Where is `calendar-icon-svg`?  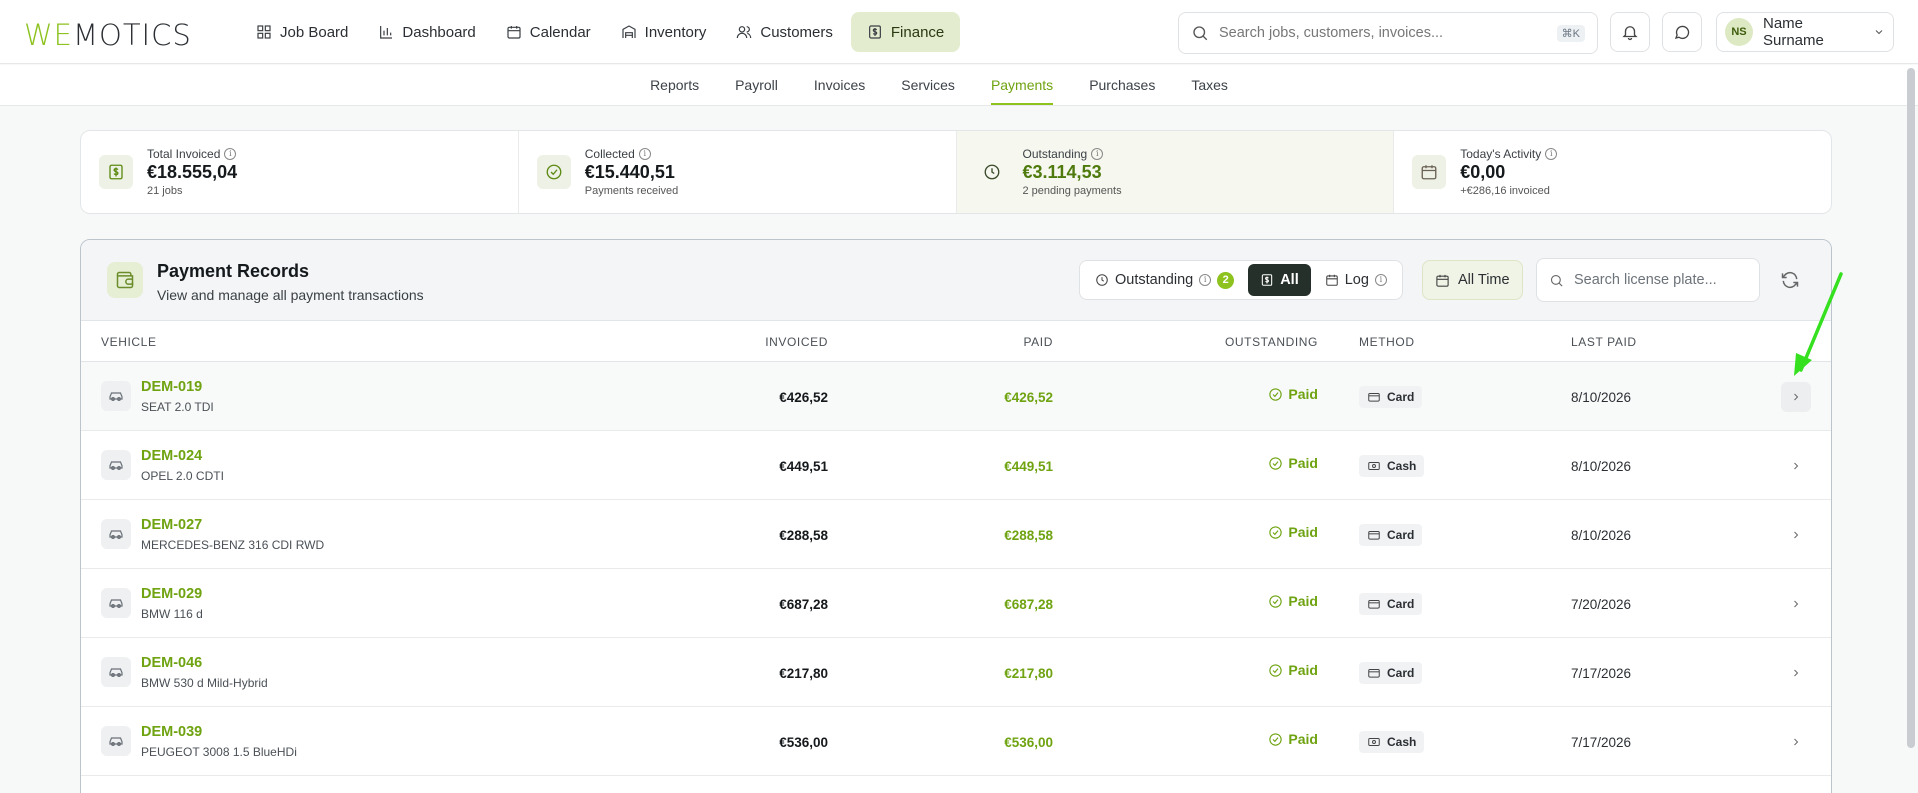 calendar-icon-svg is located at coordinates (1429, 172).